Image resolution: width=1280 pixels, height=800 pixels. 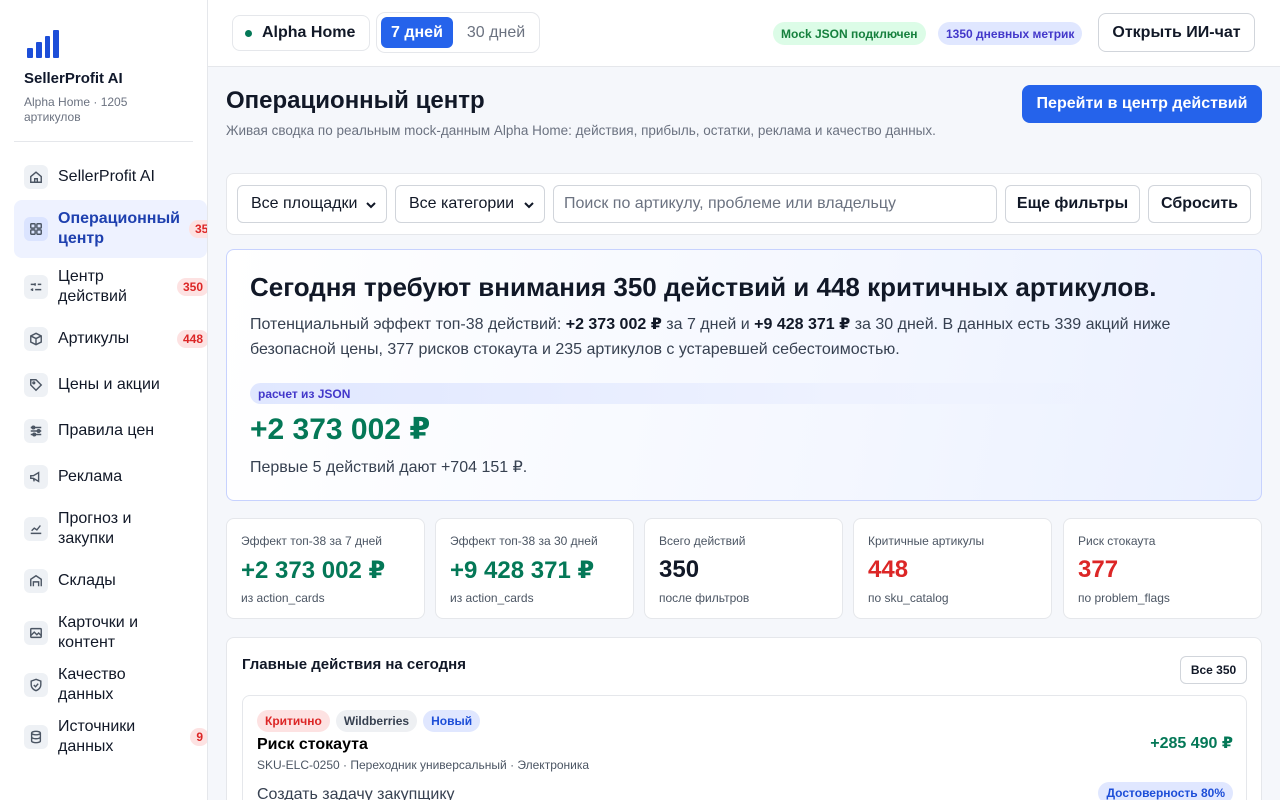 I want to click on kpi-card: Всего действий 350 после фильтров, so click(x=743, y=568).